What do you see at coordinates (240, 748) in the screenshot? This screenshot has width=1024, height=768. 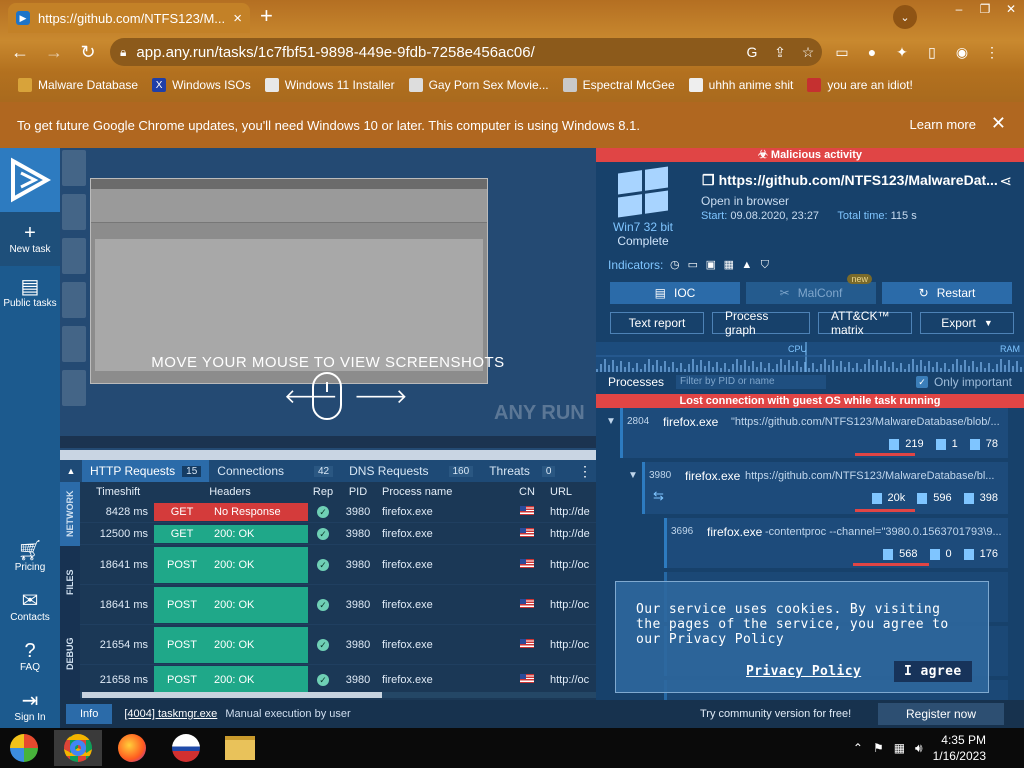 I see `taskbar-explorer` at bounding box center [240, 748].